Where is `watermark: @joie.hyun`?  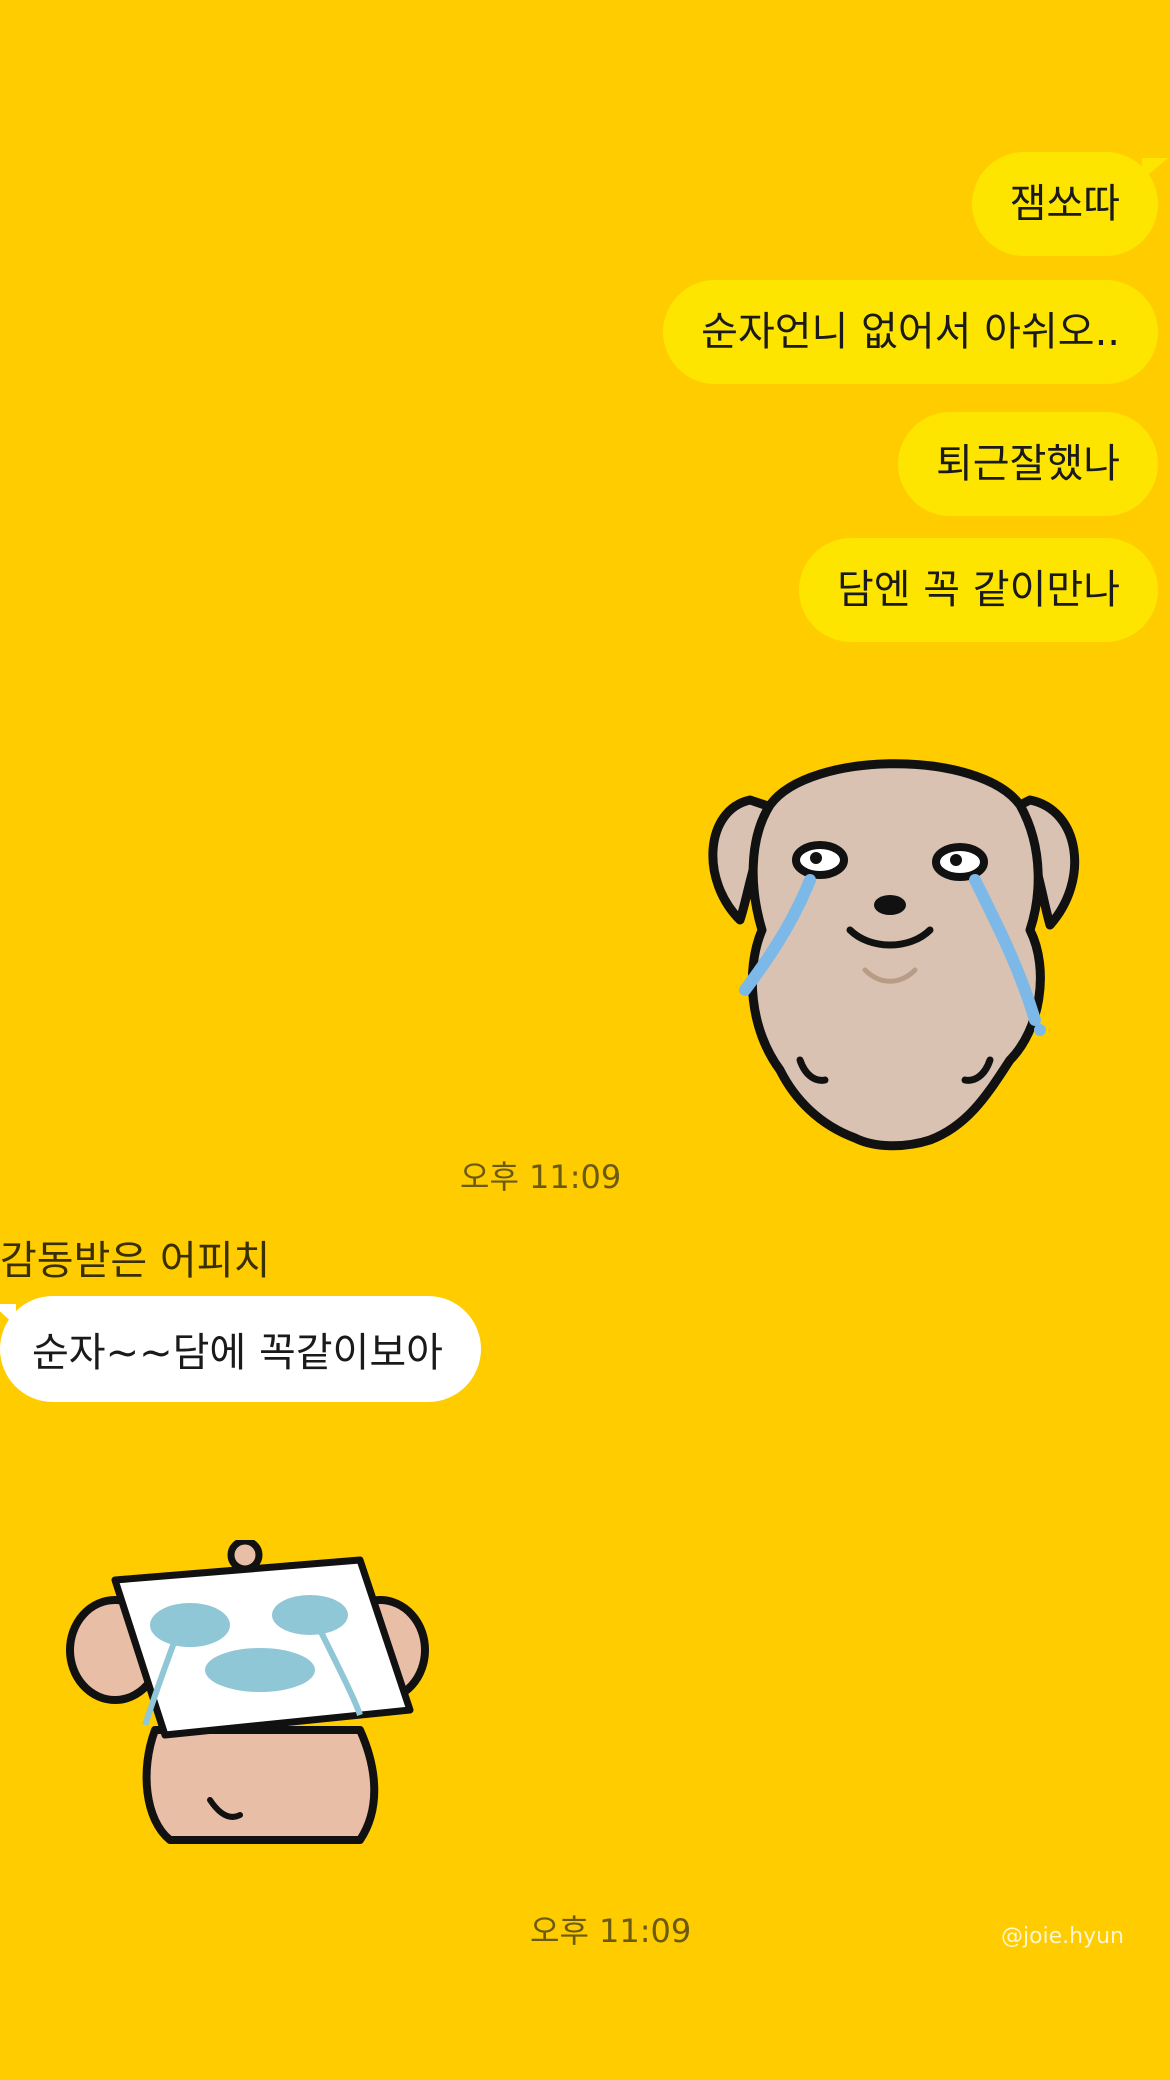 watermark: @joie.hyun is located at coordinates (1062, 1936).